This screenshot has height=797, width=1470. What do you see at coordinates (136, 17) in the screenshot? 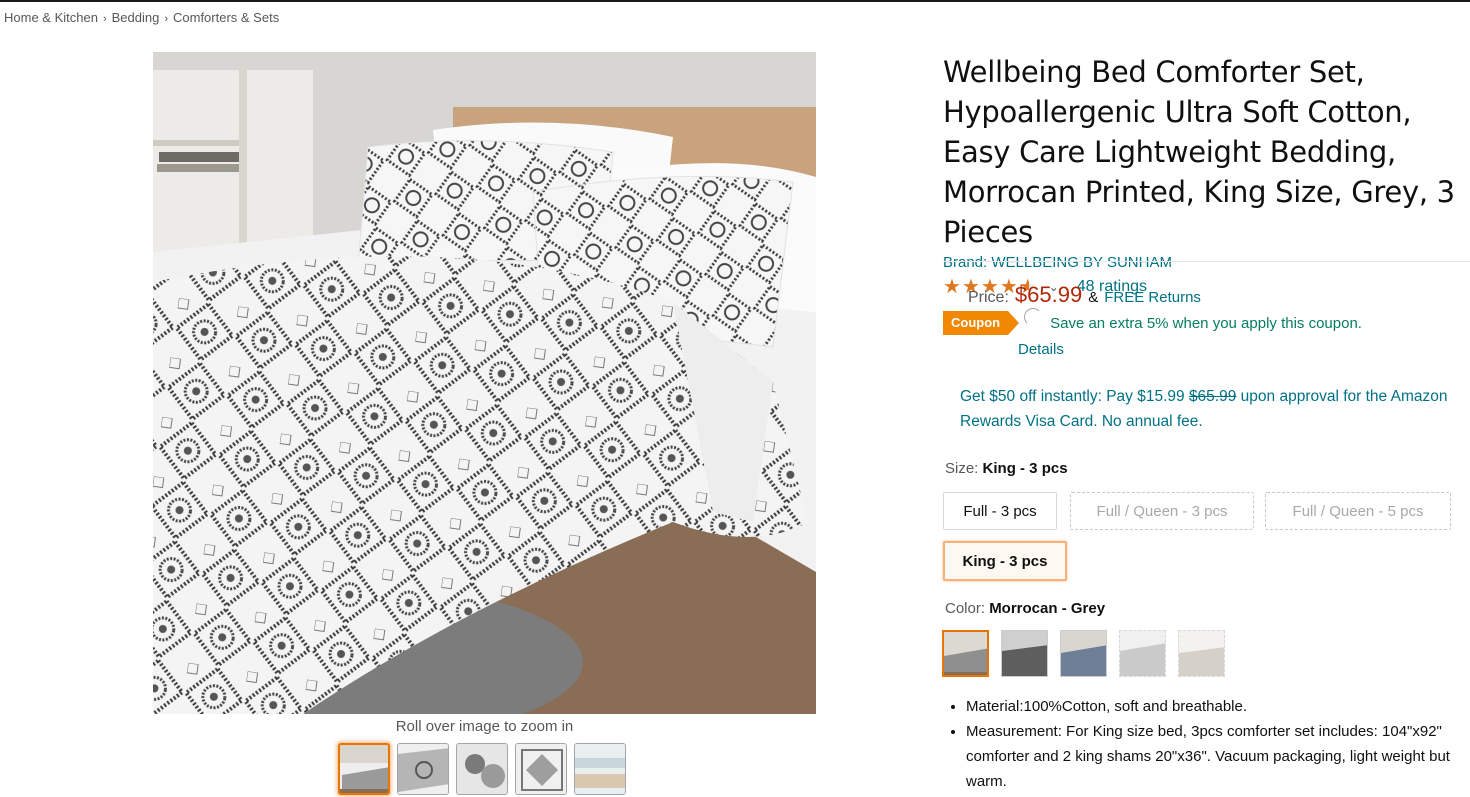
I see `breadcrumb-bedding: Bedding` at bounding box center [136, 17].